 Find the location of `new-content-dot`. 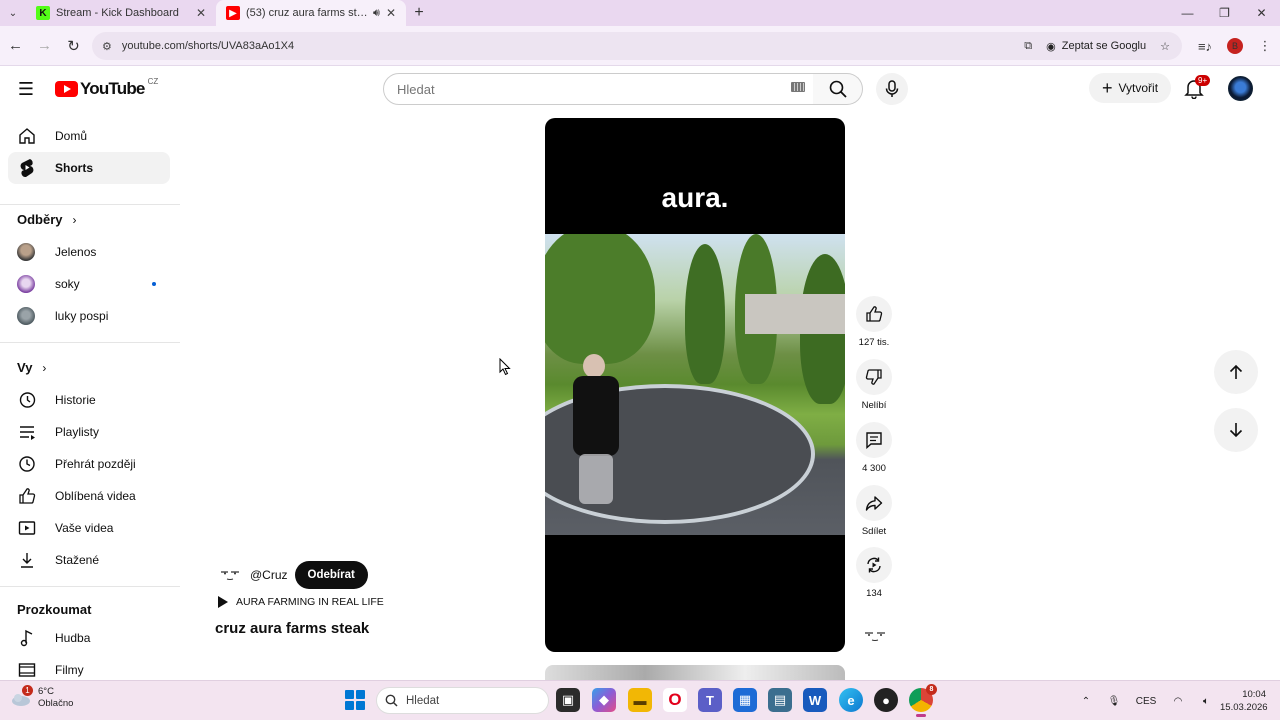

new-content-dot is located at coordinates (154, 284).